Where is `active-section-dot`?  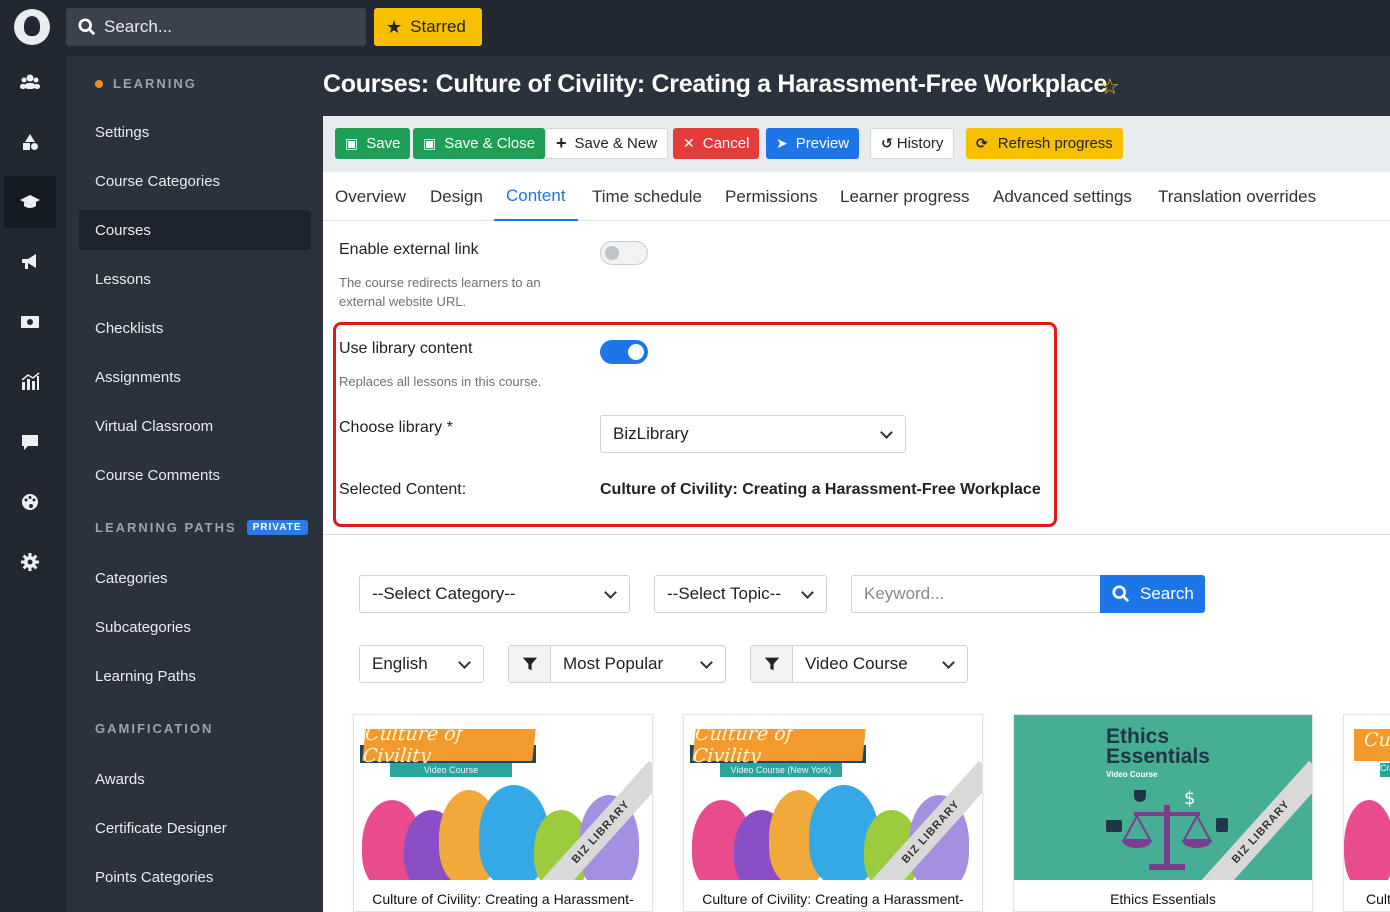 active-section-dot is located at coordinates (99, 83).